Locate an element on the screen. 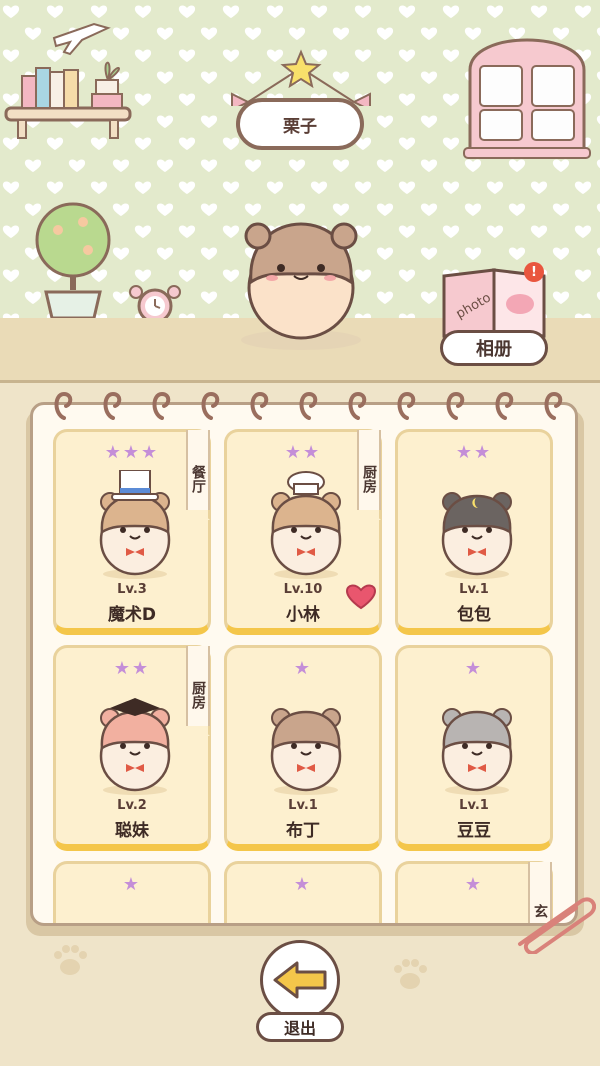  bookshelf-icon is located at coordinates (68, 80).